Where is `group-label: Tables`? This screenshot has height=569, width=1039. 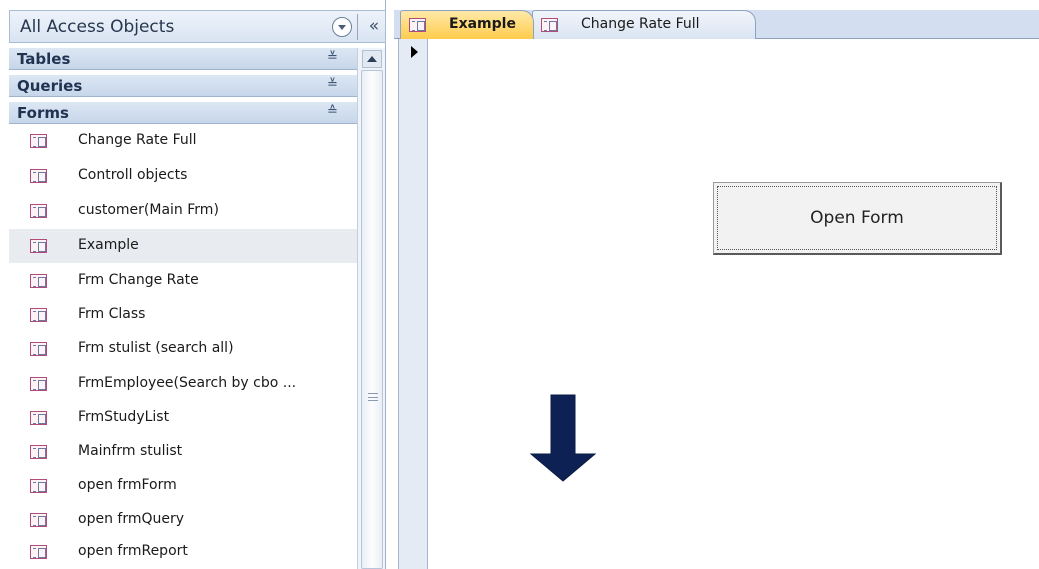
group-label: Tables is located at coordinates (44, 59).